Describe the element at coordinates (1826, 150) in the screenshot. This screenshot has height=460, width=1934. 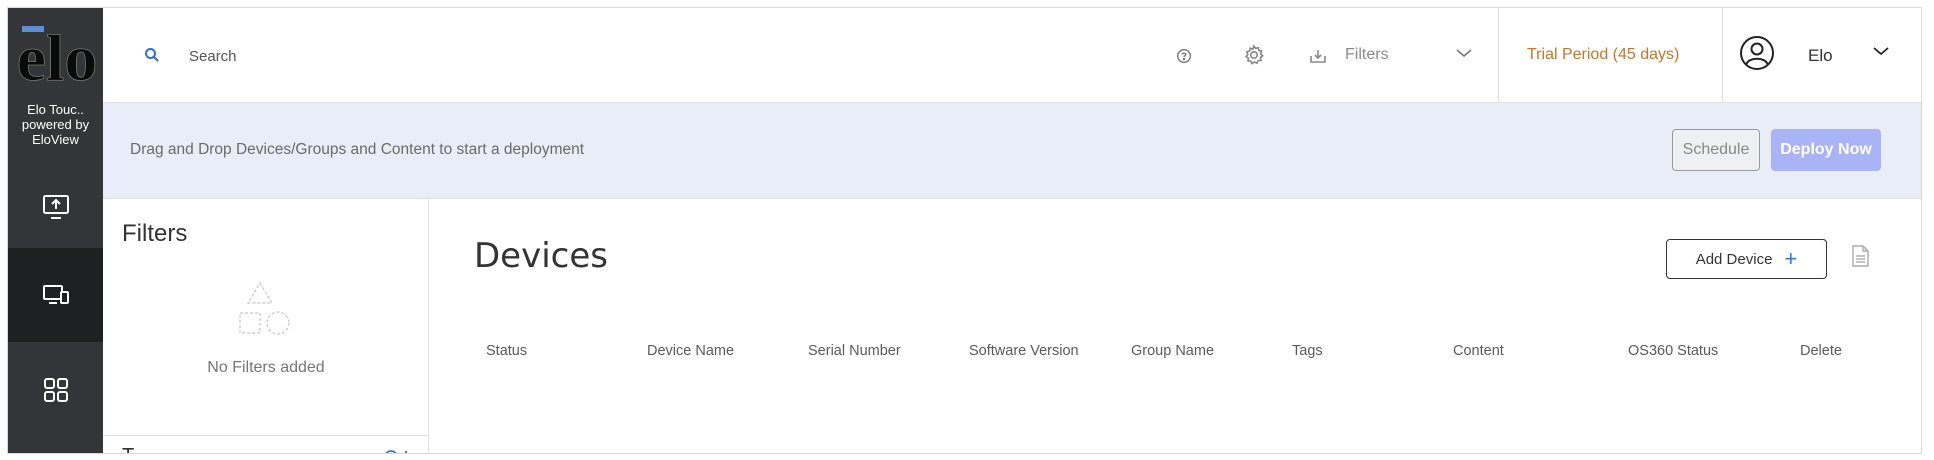
I see `deploy-now-button: Deploy Now` at that location.